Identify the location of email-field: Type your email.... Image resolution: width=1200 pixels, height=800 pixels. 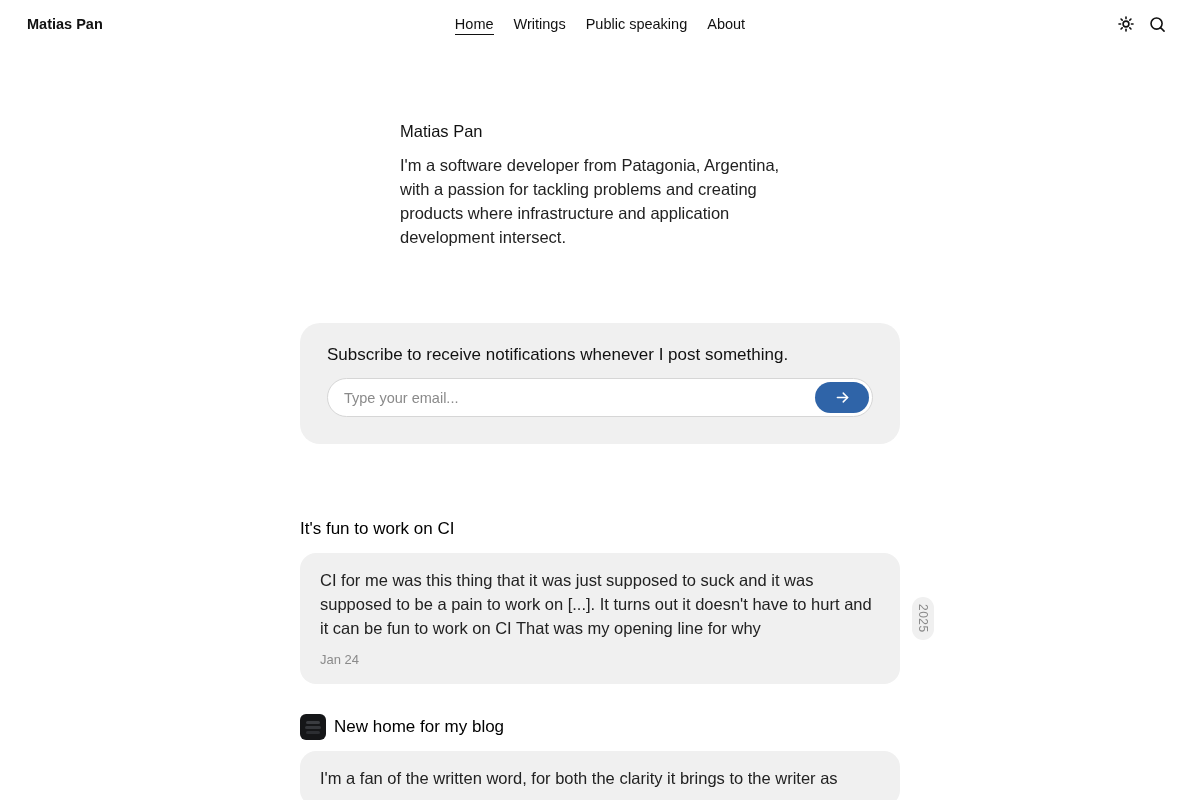
(600, 397).